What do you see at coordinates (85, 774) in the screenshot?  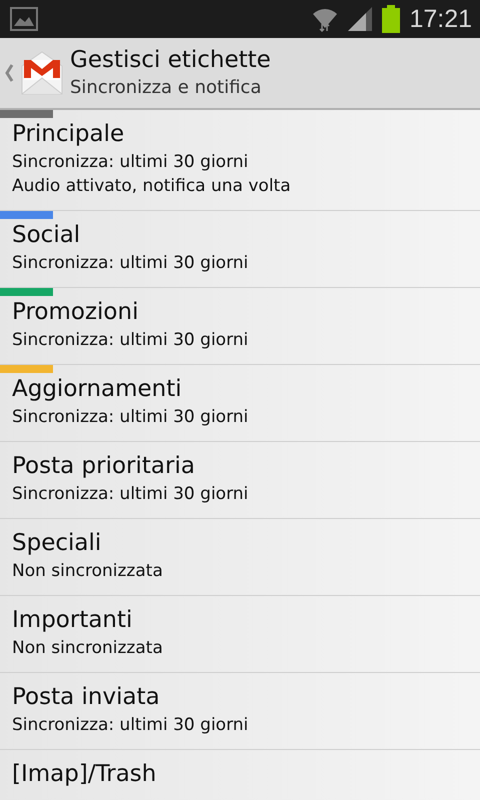 I see `label-name: [Imap]/Trash` at bounding box center [85, 774].